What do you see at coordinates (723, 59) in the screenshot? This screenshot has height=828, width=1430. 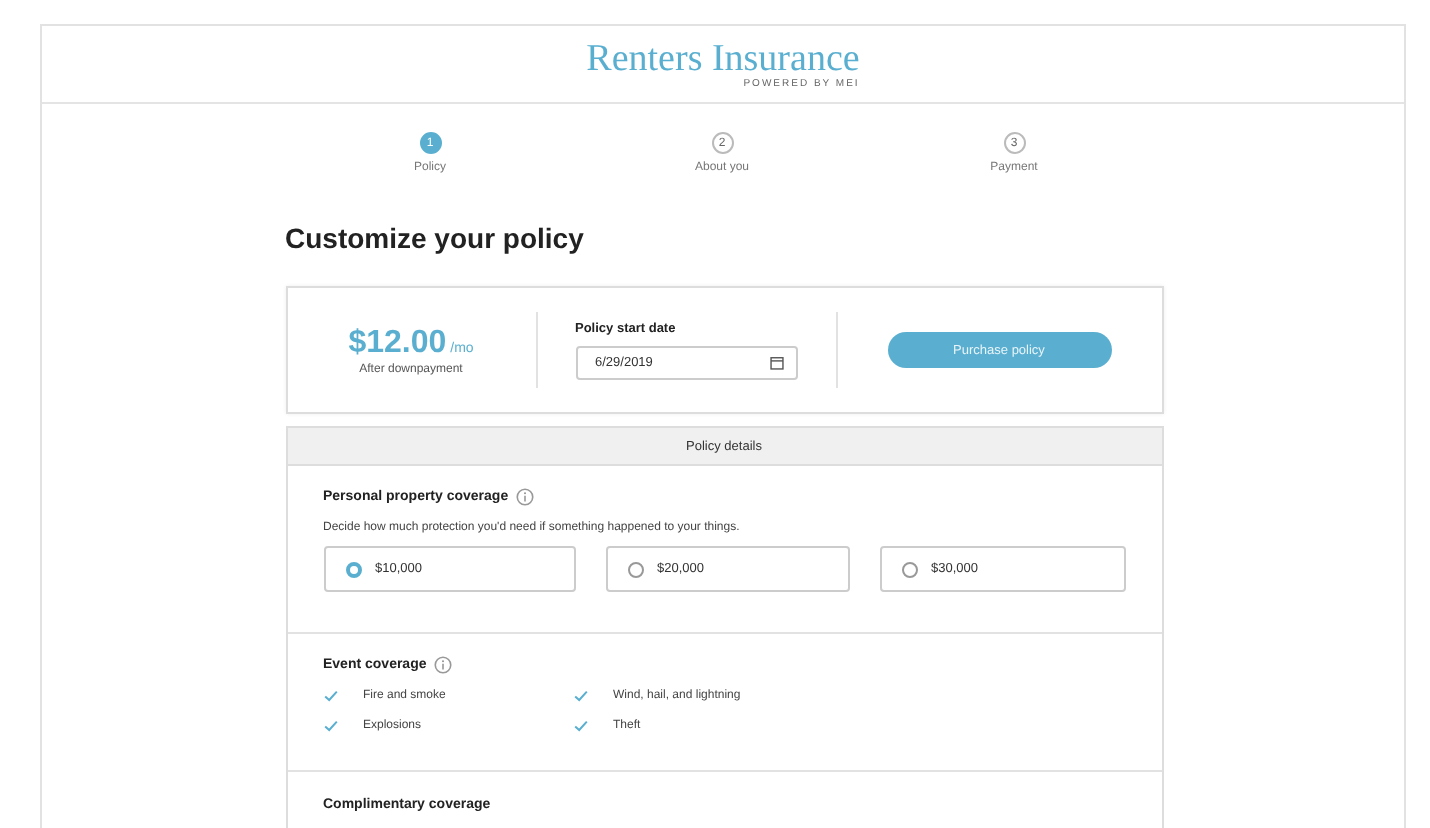 I see `logo-text: Renters Insurance` at bounding box center [723, 59].